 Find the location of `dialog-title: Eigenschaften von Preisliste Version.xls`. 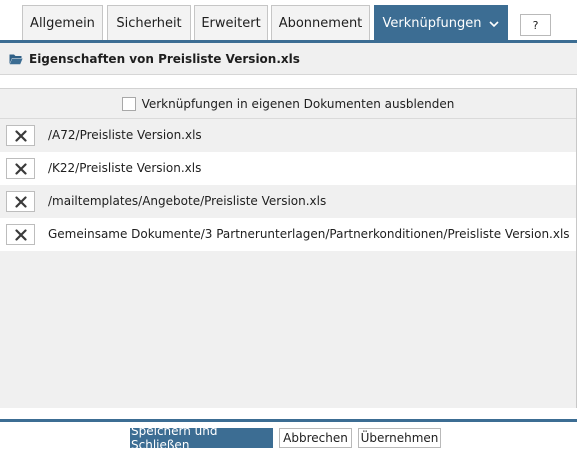

dialog-title: Eigenschaften von Preisliste Version.xls is located at coordinates (164, 58).